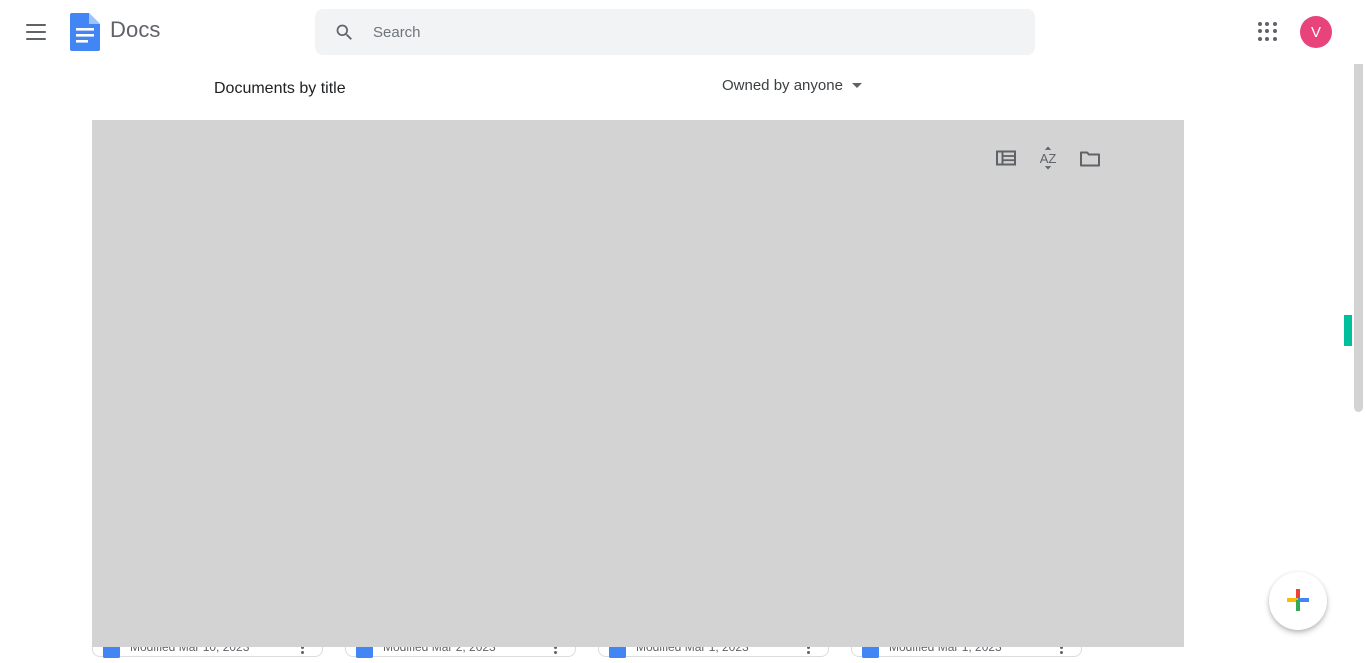  I want to click on google-docs-logo-icon, so click(85, 32).